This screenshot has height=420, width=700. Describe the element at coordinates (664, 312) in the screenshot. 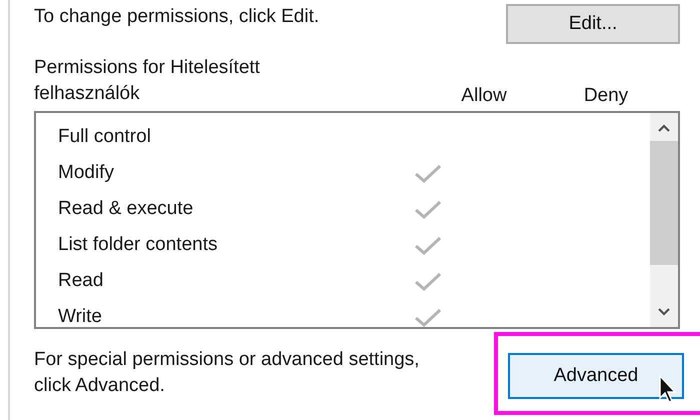

I see `scroll-down-icon` at that location.